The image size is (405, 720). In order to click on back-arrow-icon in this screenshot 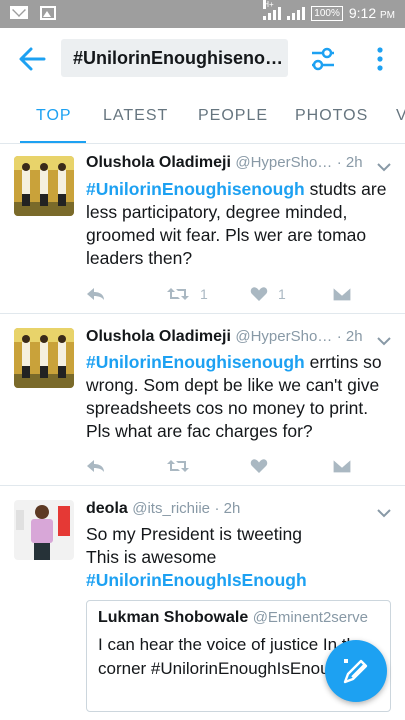, I will do `click(32, 59)`.